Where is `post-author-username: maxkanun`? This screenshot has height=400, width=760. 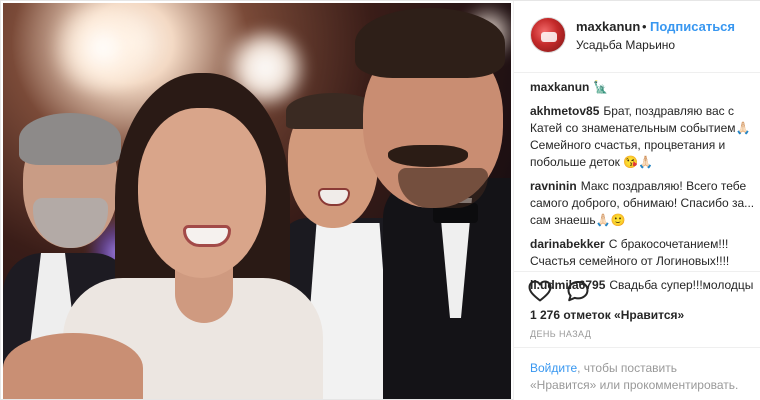 post-author-username: maxkanun is located at coordinates (608, 26).